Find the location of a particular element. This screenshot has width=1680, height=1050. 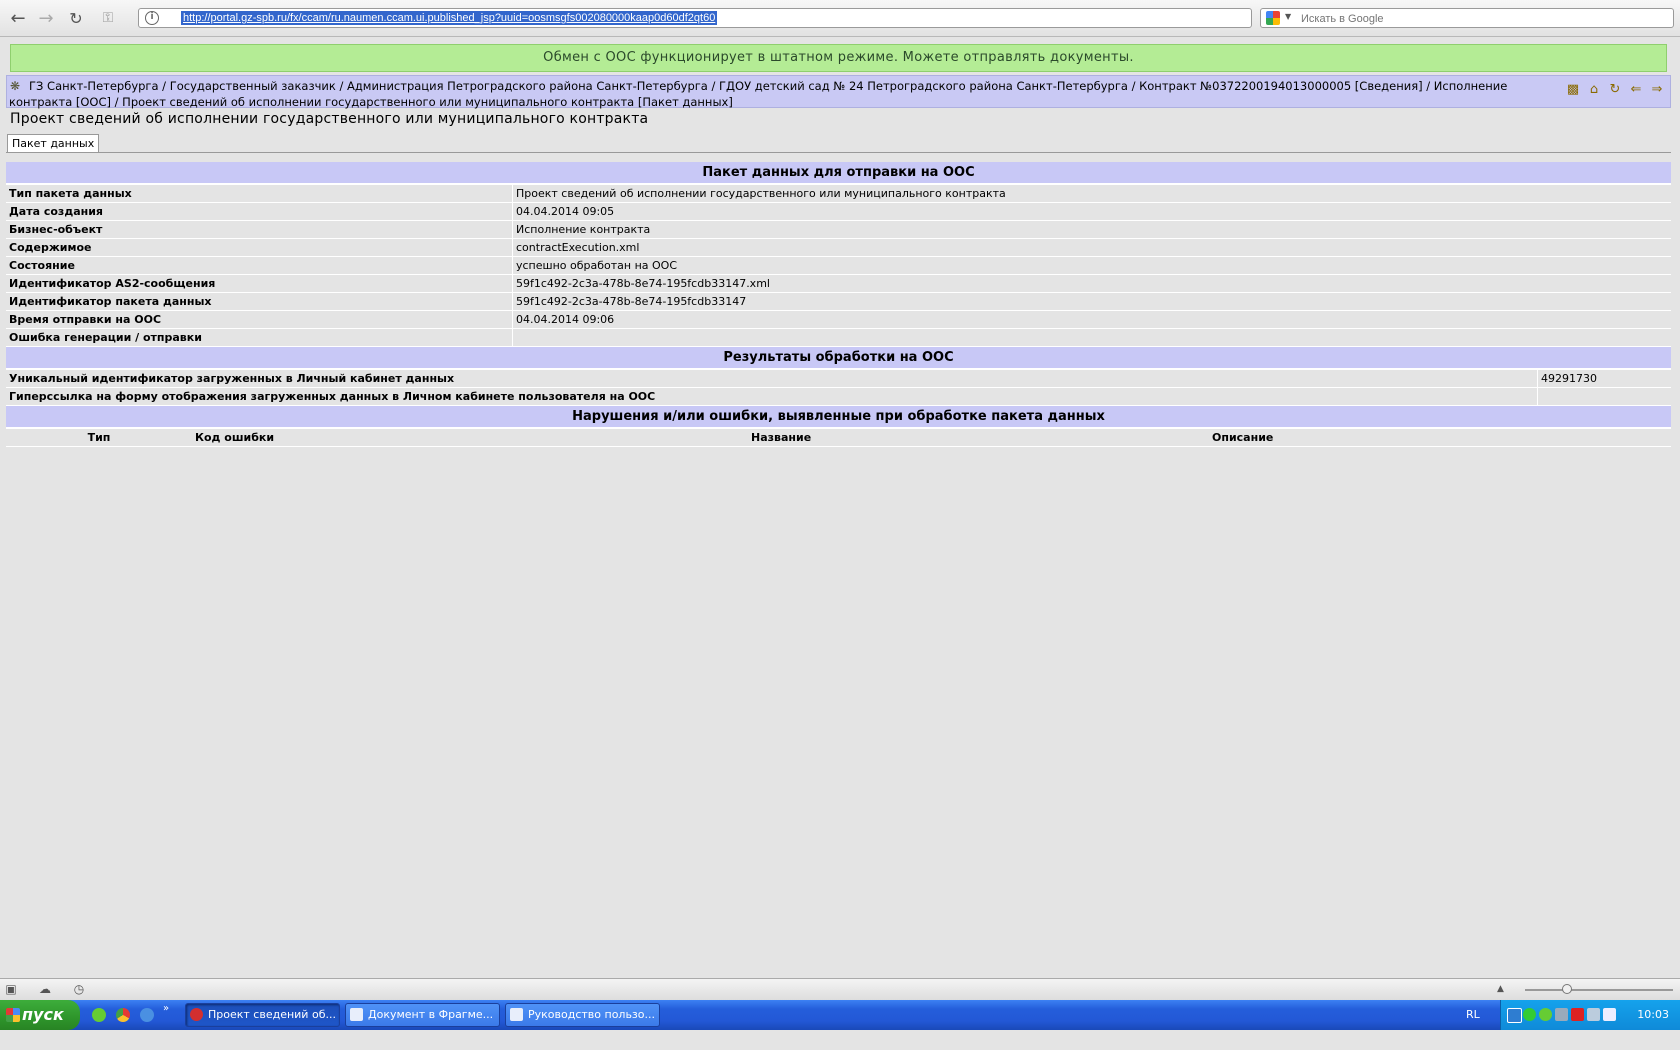

field-label: Бизнес-объект is located at coordinates (259, 229).